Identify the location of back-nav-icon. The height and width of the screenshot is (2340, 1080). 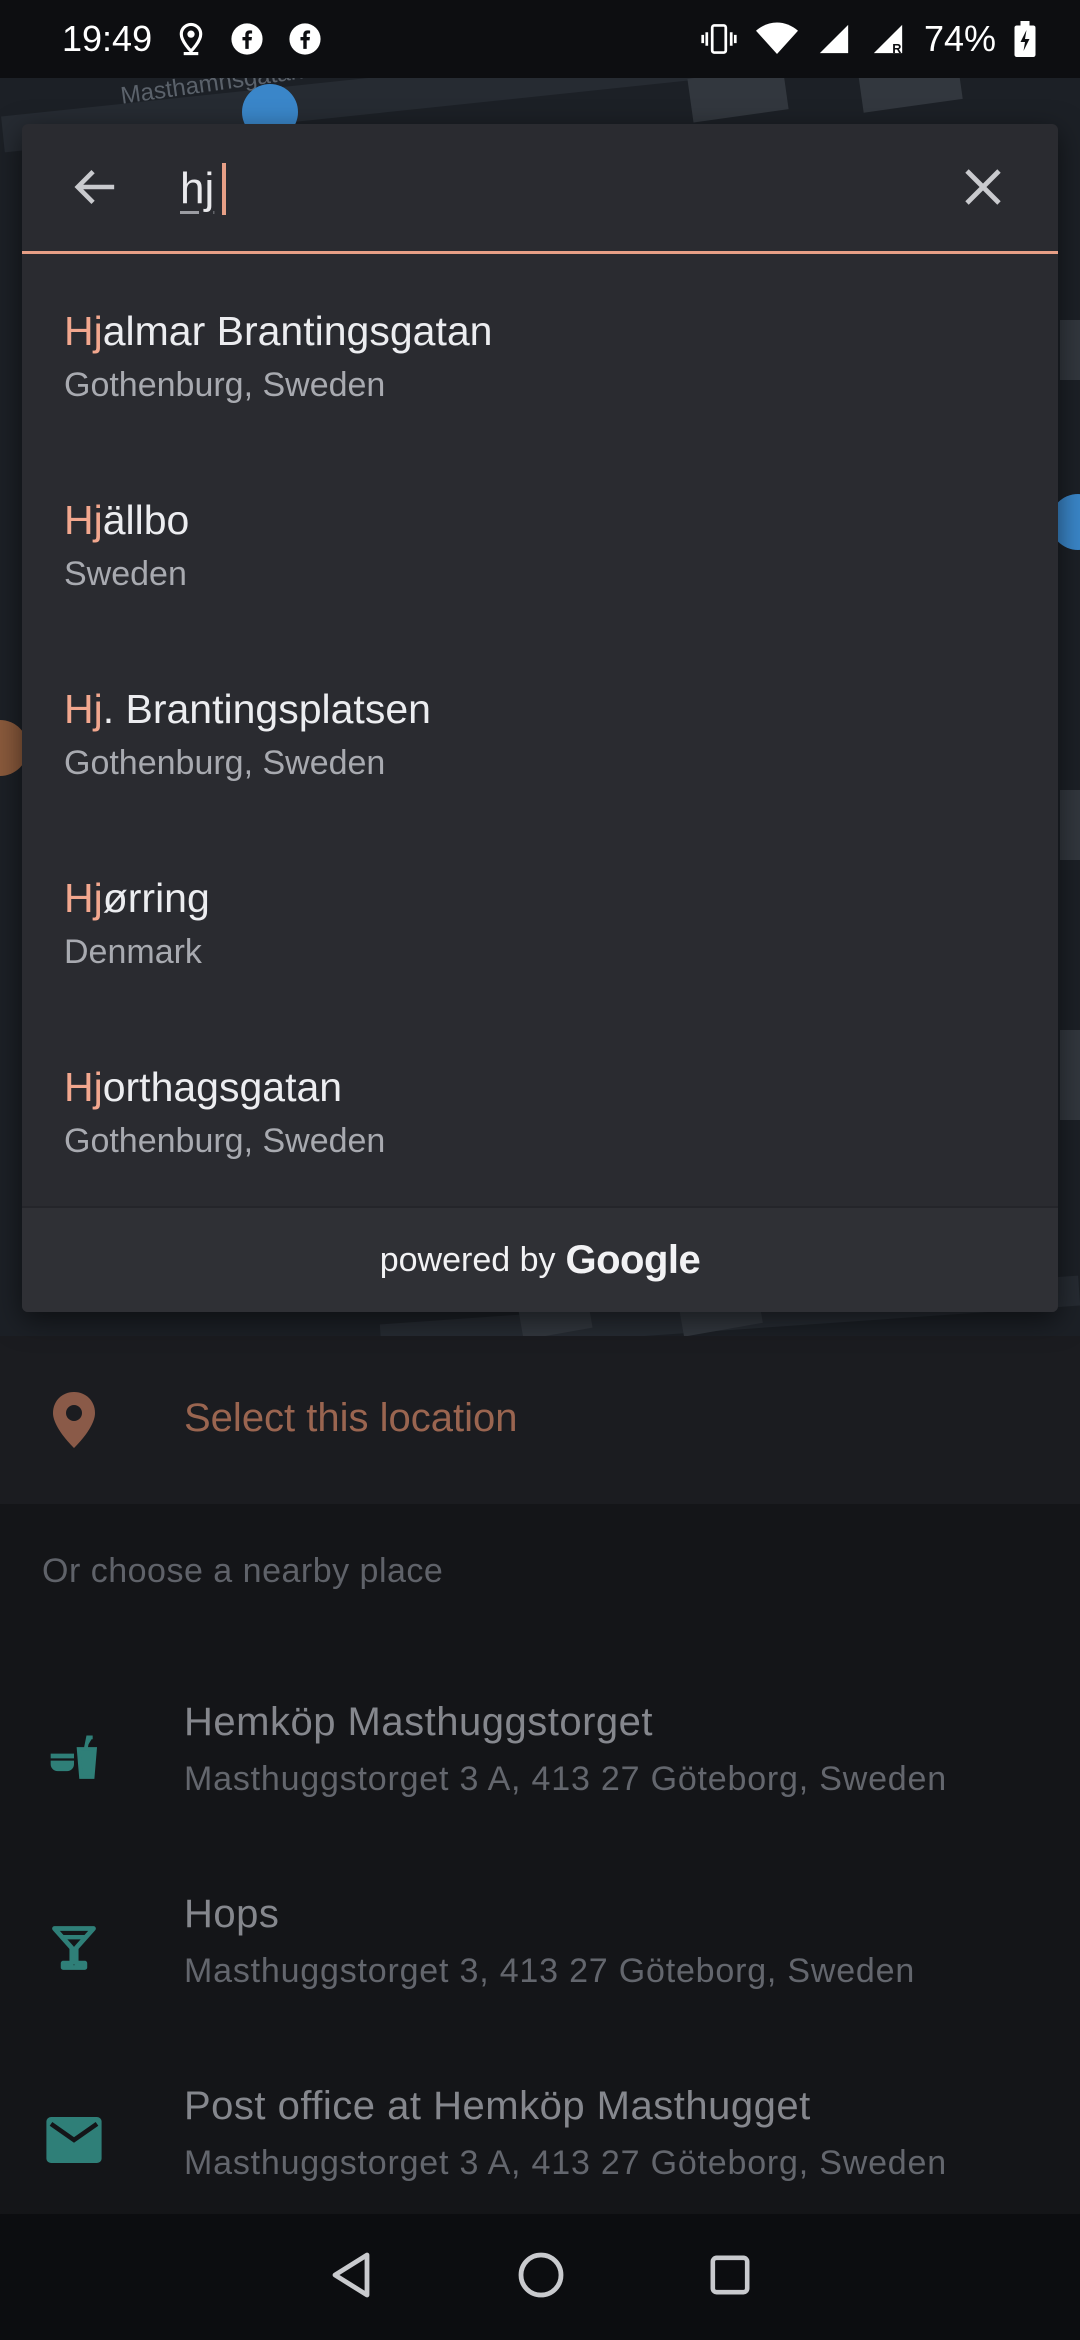
(351, 2277).